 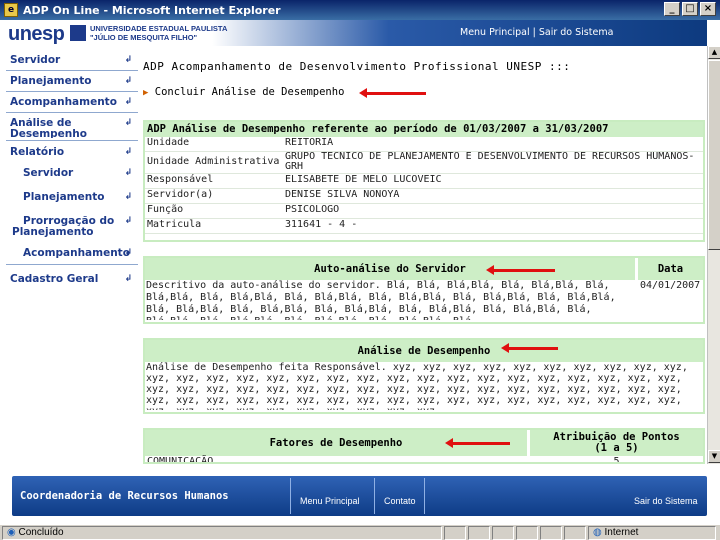 I want to click on minimize-button: _, so click(x=672, y=9).